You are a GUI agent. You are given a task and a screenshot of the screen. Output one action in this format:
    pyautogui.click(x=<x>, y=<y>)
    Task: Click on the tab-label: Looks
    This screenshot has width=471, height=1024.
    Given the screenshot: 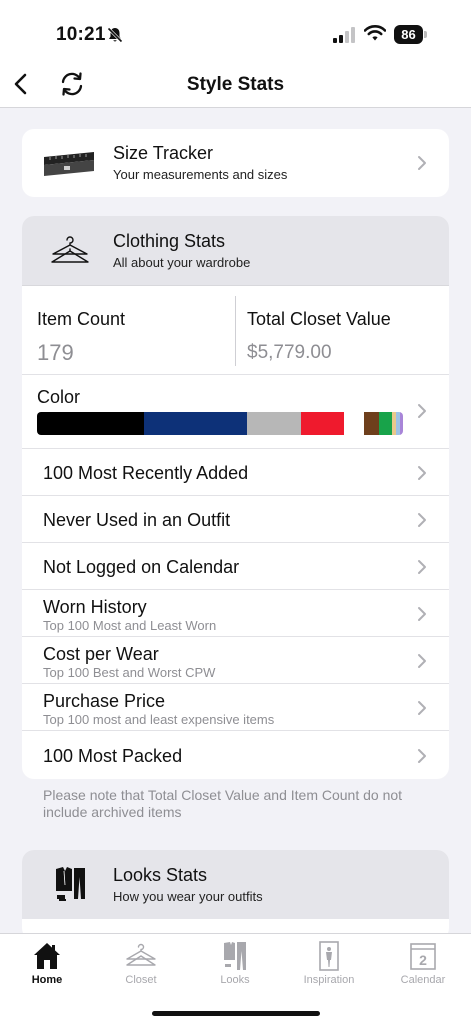 What is the action you would take?
    pyautogui.click(x=235, y=980)
    